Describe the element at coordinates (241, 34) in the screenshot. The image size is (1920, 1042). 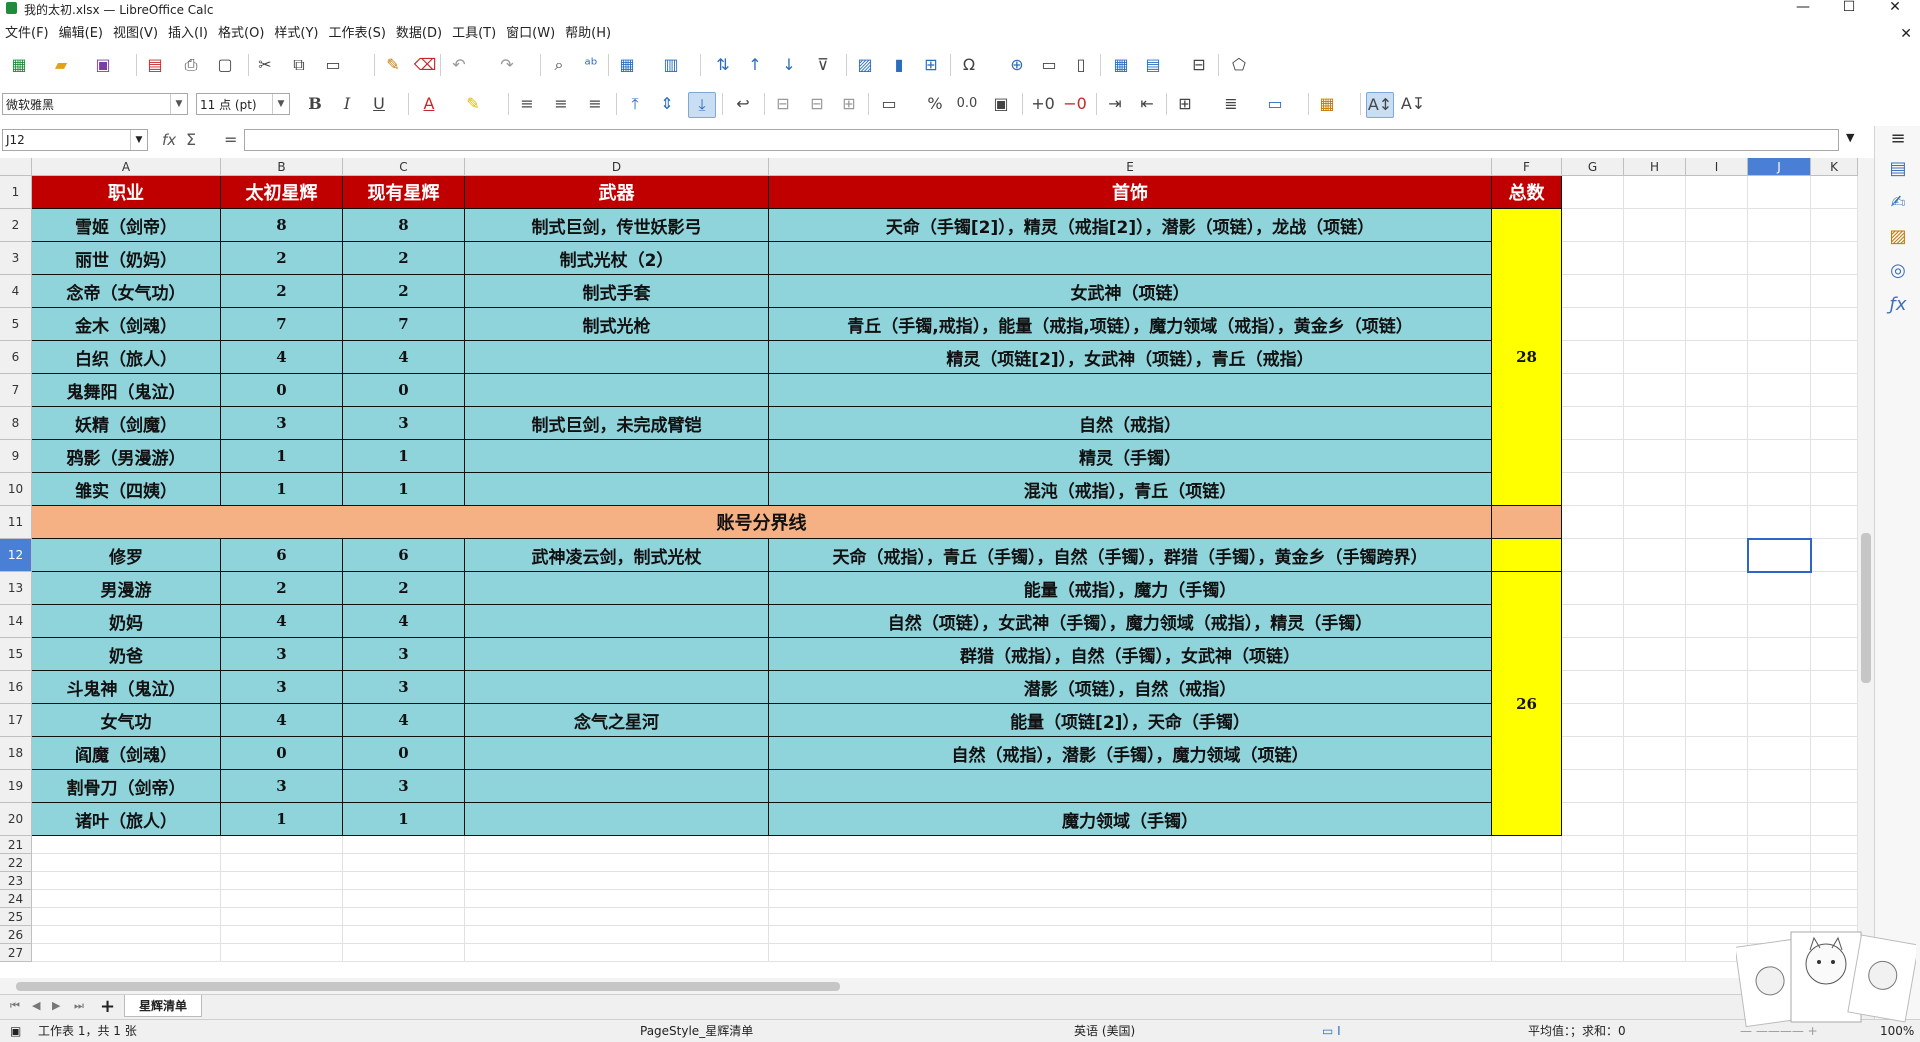
I see `menu-format: 格式(O)` at that location.